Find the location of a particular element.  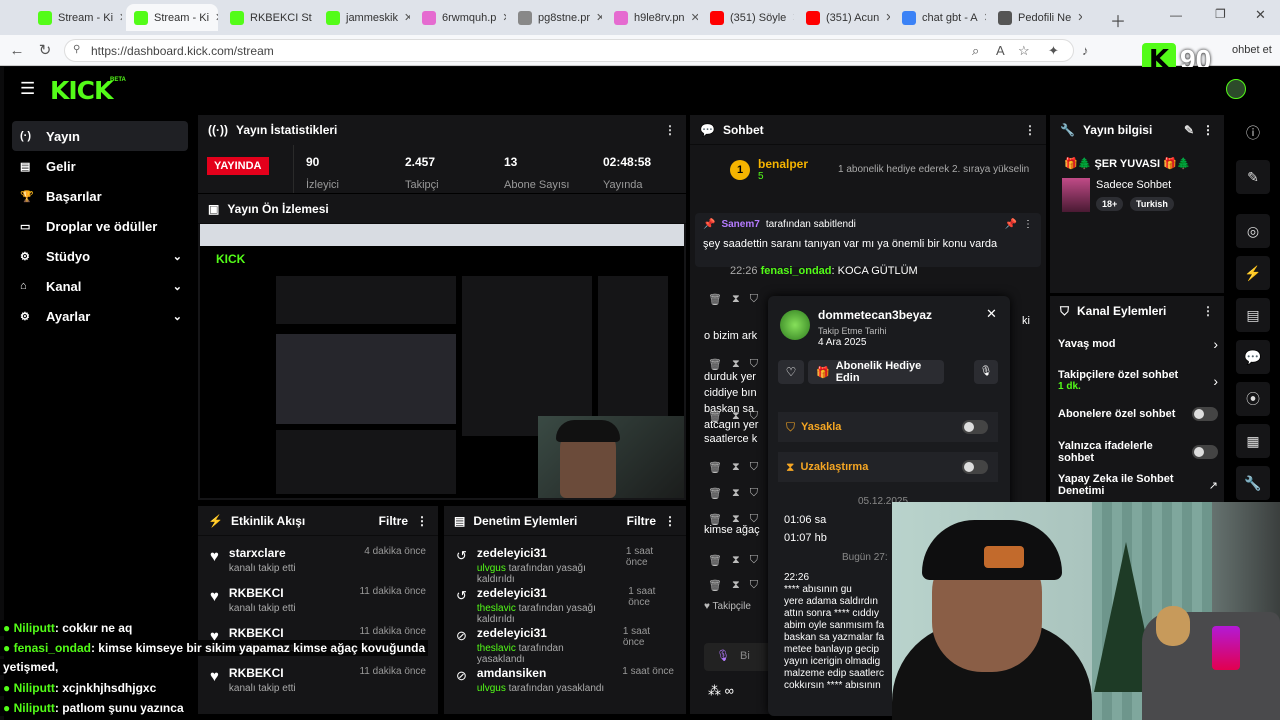

sidebar-item-5: ⌂ Kanal ⌄ is located at coordinates (100, 286).